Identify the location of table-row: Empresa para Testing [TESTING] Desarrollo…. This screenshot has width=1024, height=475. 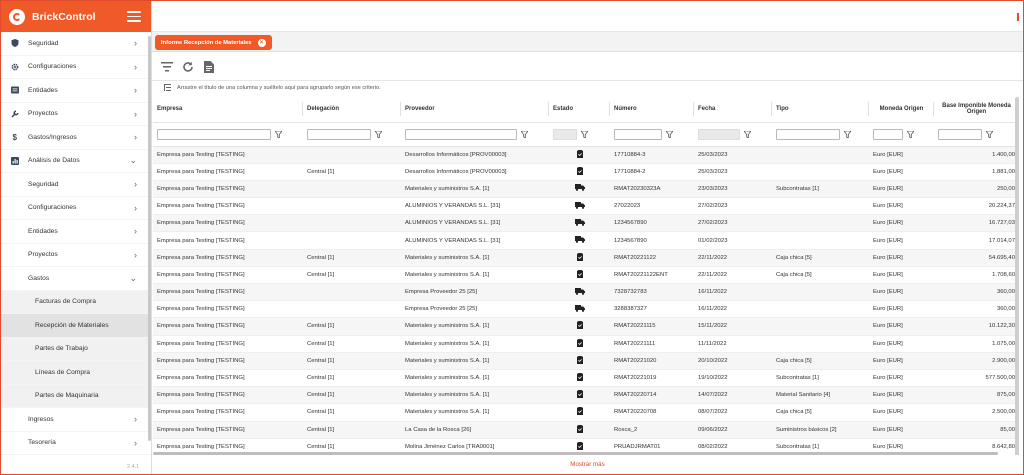
(586, 155).